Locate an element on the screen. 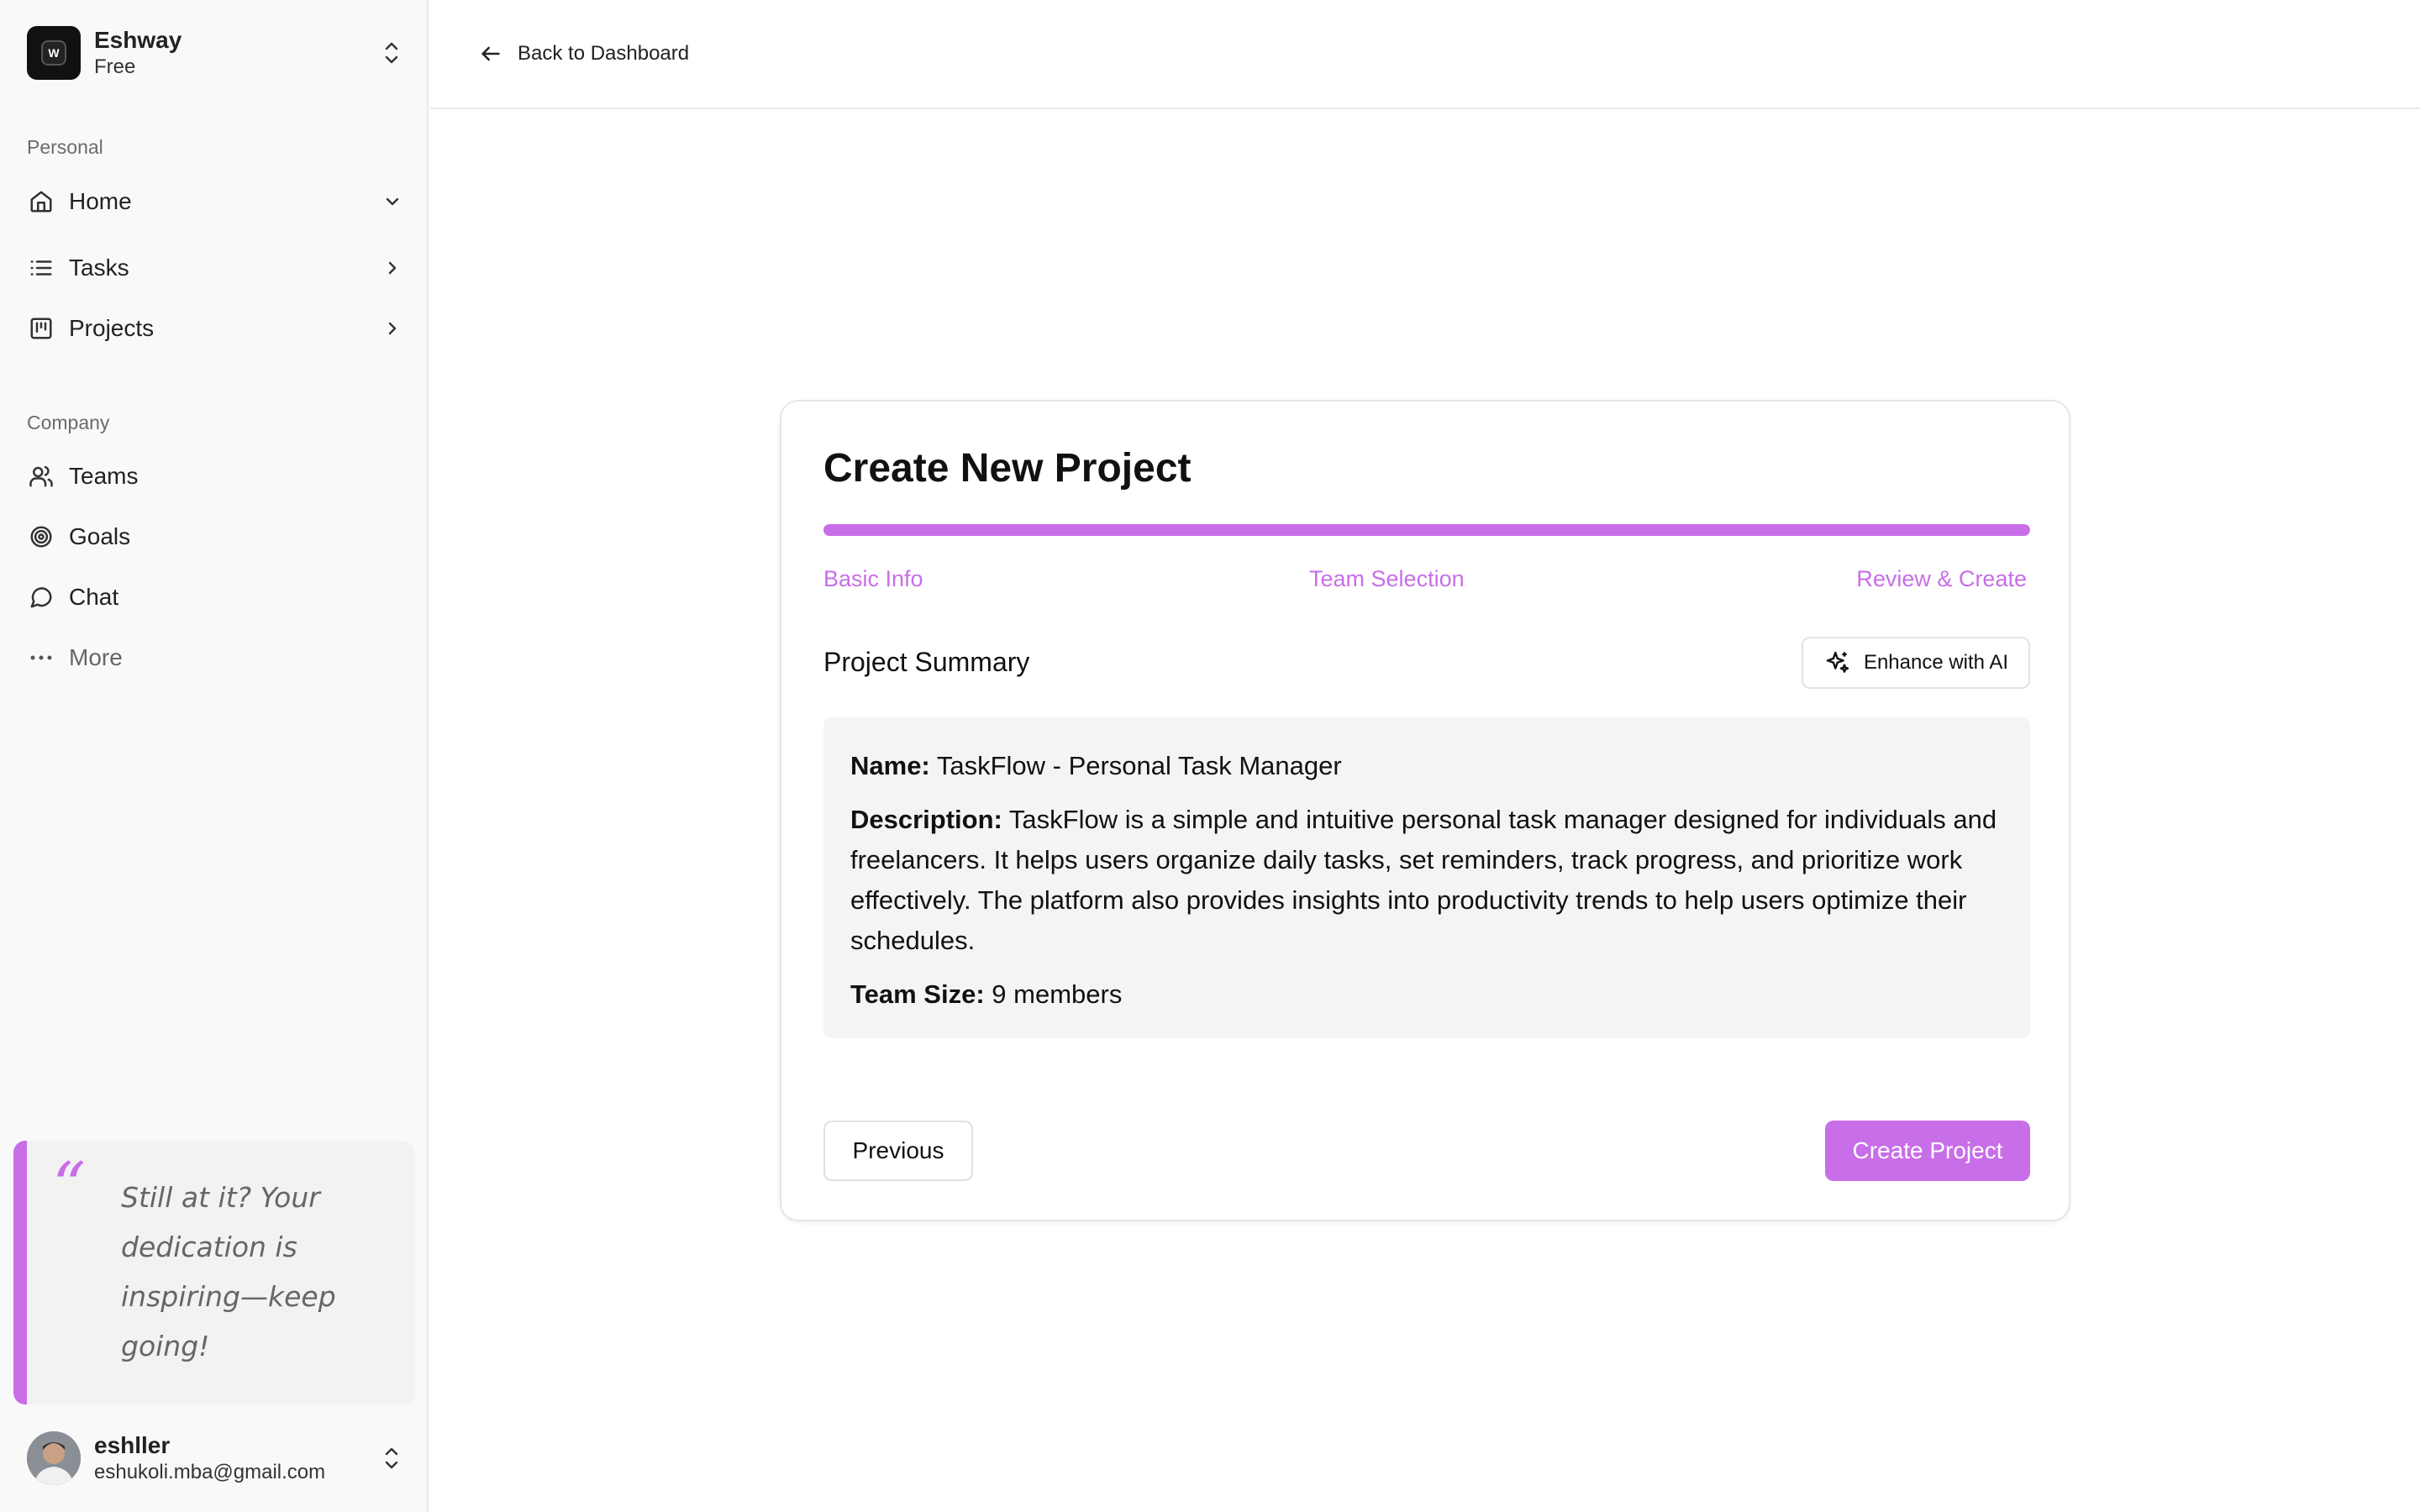 This screenshot has height=1512, width=2420. sidebar-item-goals: Goals is located at coordinates (216, 536).